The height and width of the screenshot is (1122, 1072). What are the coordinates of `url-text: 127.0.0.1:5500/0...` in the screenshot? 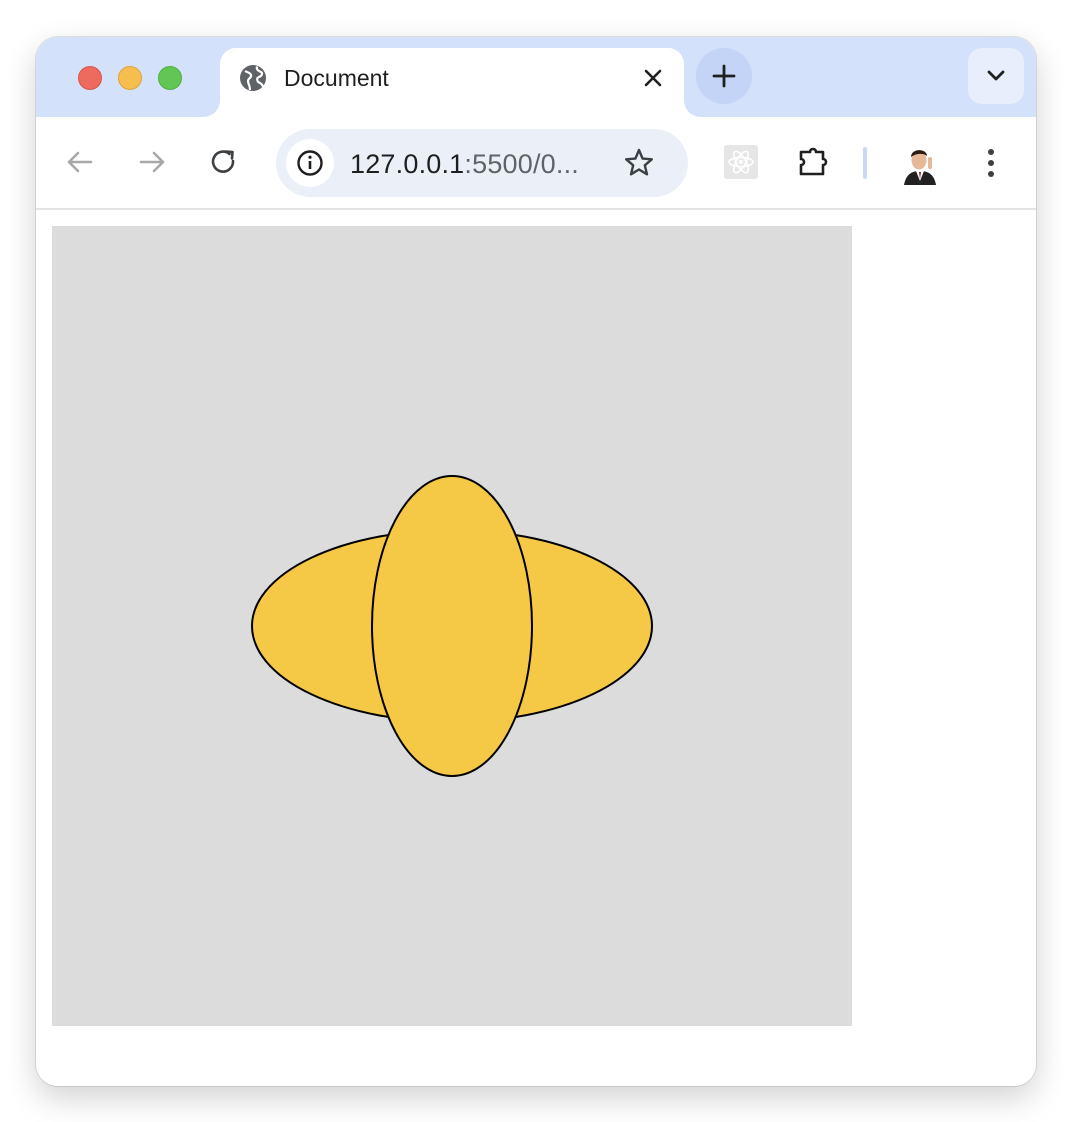 It's located at (464, 164).